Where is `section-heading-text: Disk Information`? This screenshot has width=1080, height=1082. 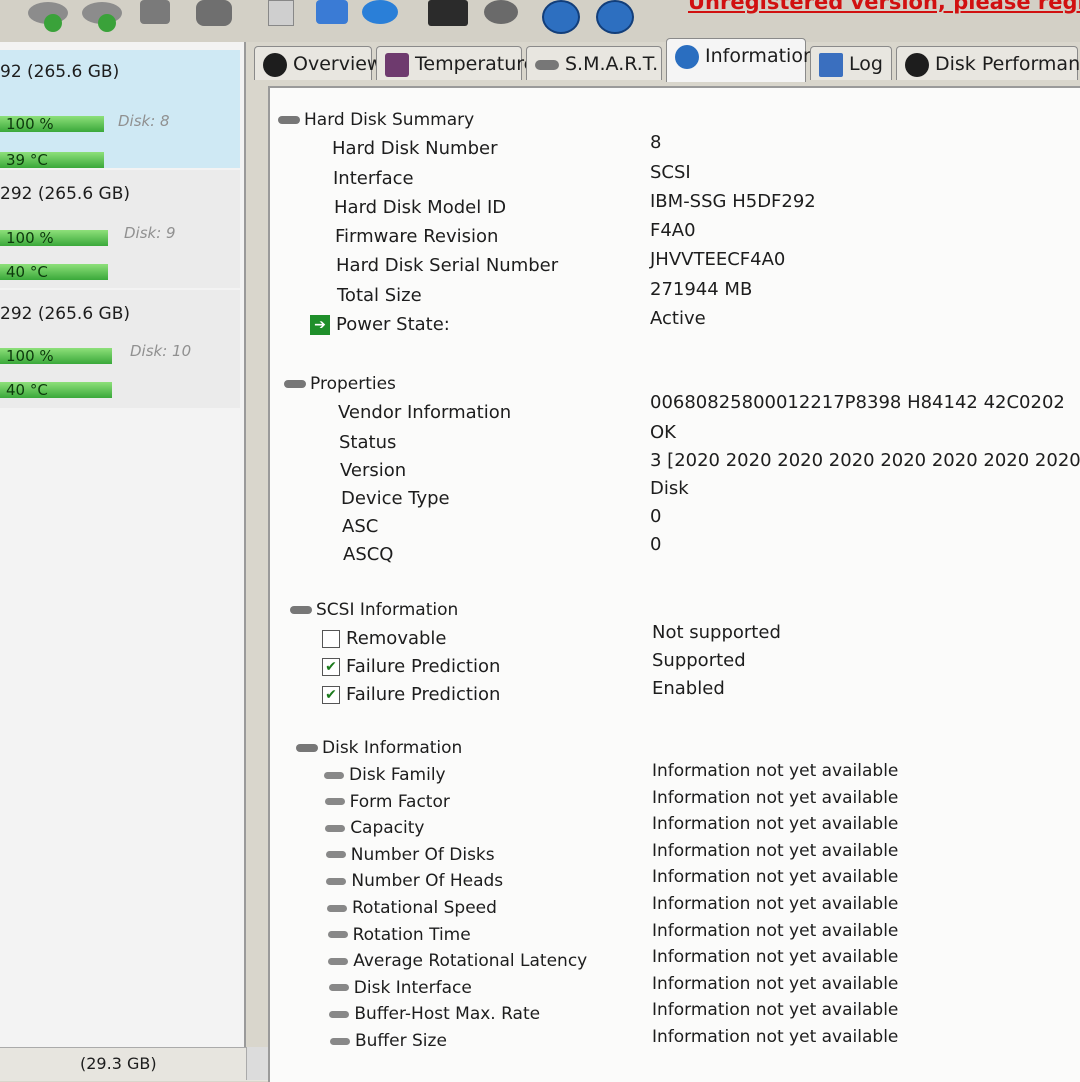
section-heading-text: Disk Information is located at coordinates (392, 748).